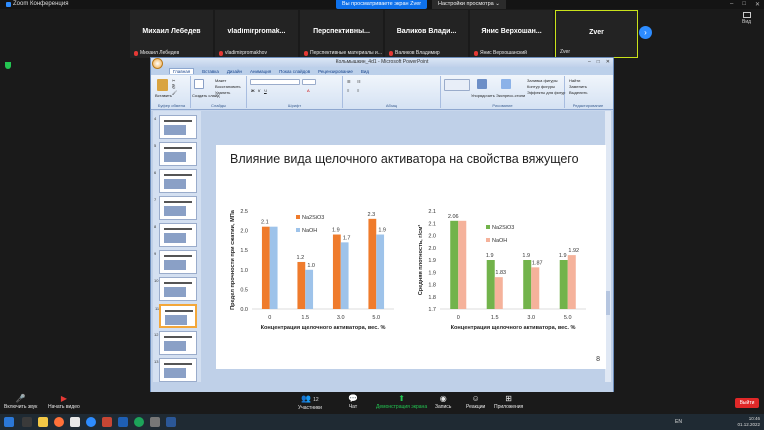  I want to click on underline-icon: Ч, so click(265, 90).